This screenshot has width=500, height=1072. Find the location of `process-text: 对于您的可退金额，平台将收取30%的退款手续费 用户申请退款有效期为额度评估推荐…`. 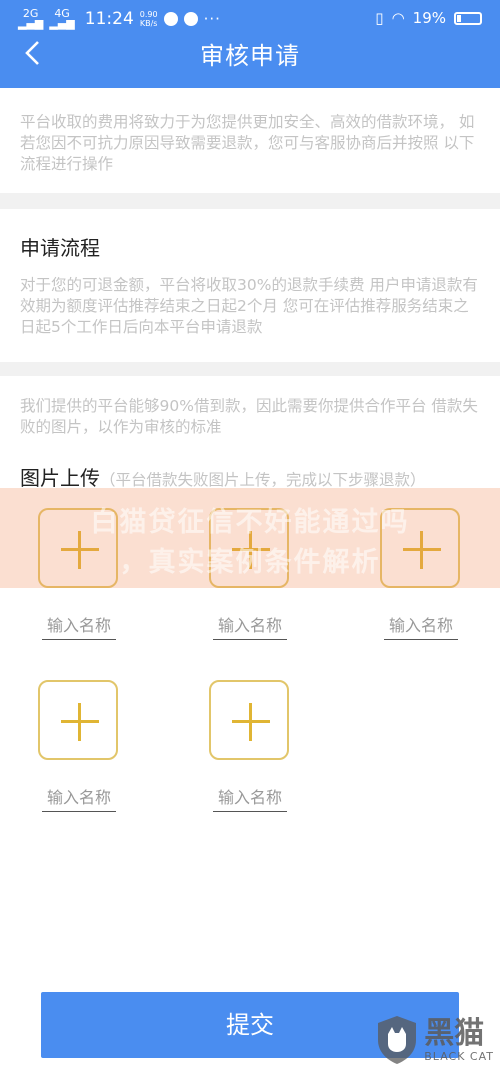

process-text: 对于您的可退金额，平台将收取30%的退款手续费 用户申请退款有效期为额度评估推荐… is located at coordinates (249, 306).